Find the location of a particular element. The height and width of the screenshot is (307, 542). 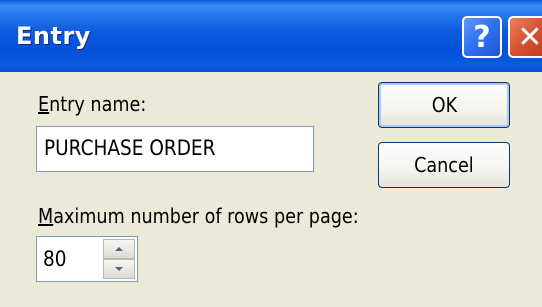

entry-name-input: PURCHASE ORDER is located at coordinates (175, 149).